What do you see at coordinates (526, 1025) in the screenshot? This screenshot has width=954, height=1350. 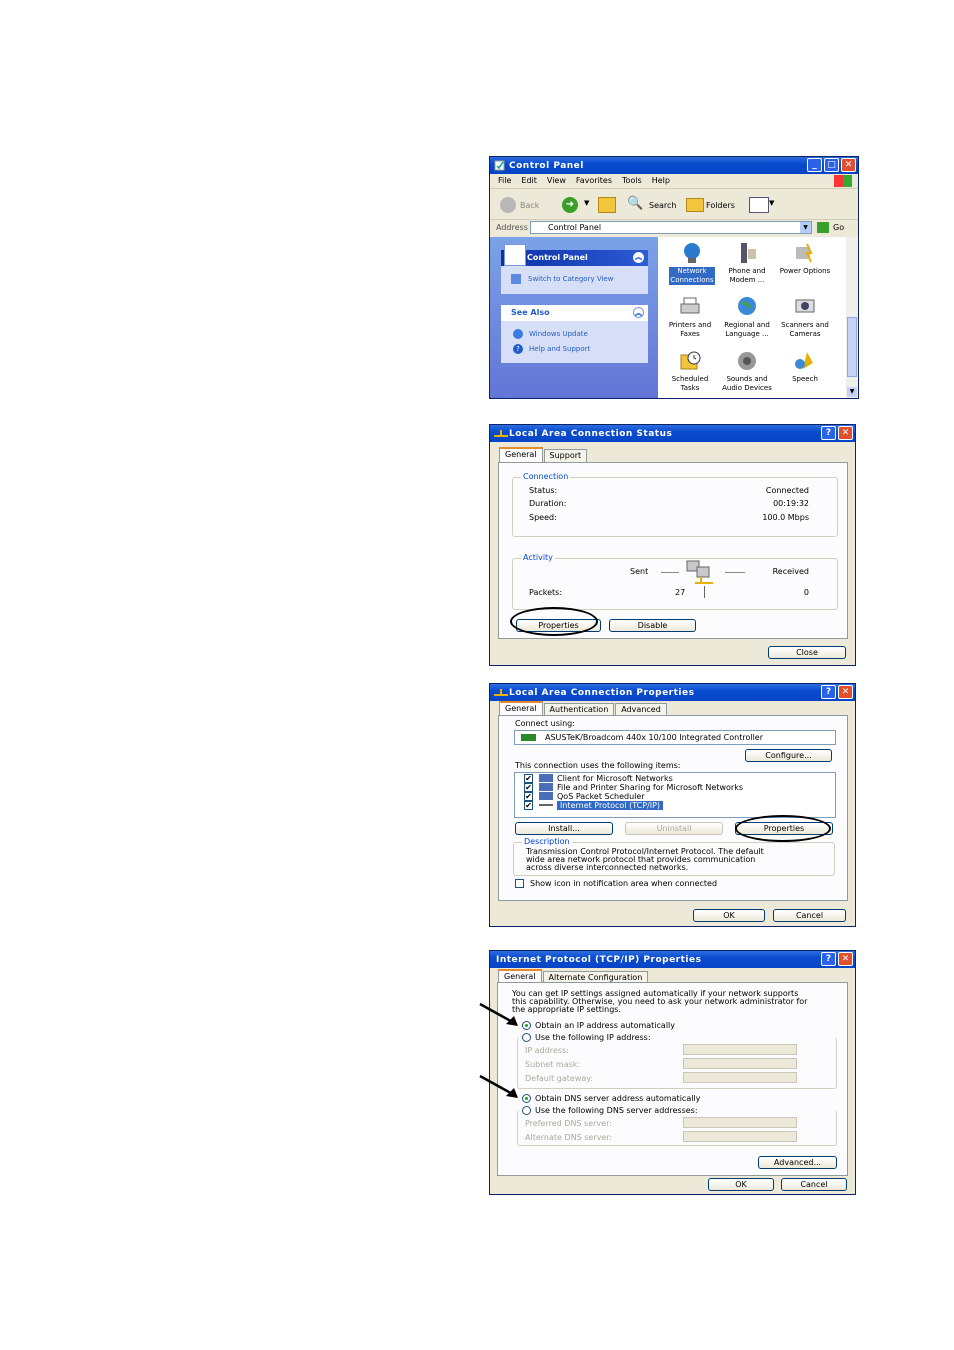 I see `obtain-ip-radio` at bounding box center [526, 1025].